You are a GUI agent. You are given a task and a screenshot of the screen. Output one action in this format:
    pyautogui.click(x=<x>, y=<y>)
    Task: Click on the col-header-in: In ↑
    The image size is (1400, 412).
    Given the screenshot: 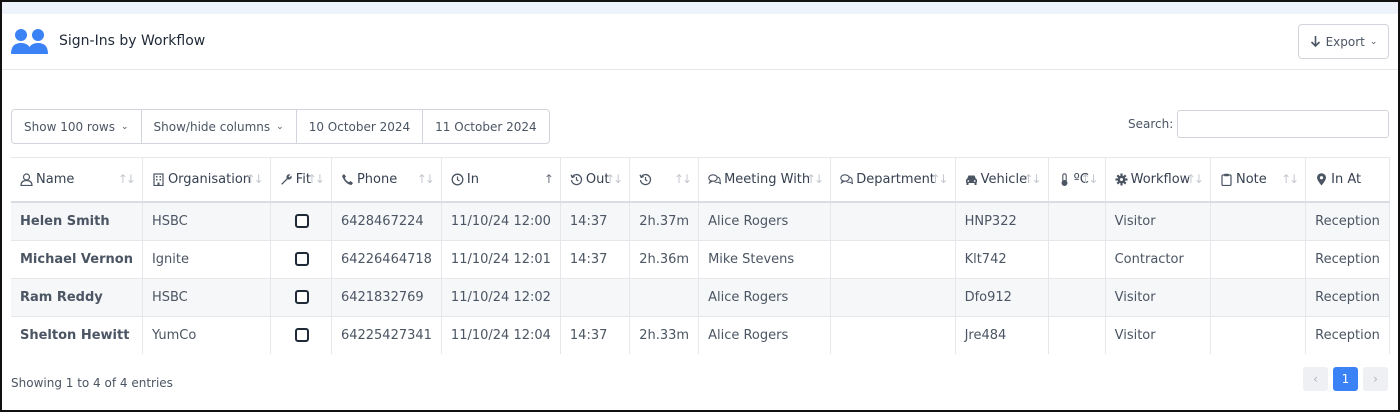 What is the action you would take?
    pyautogui.click(x=501, y=180)
    